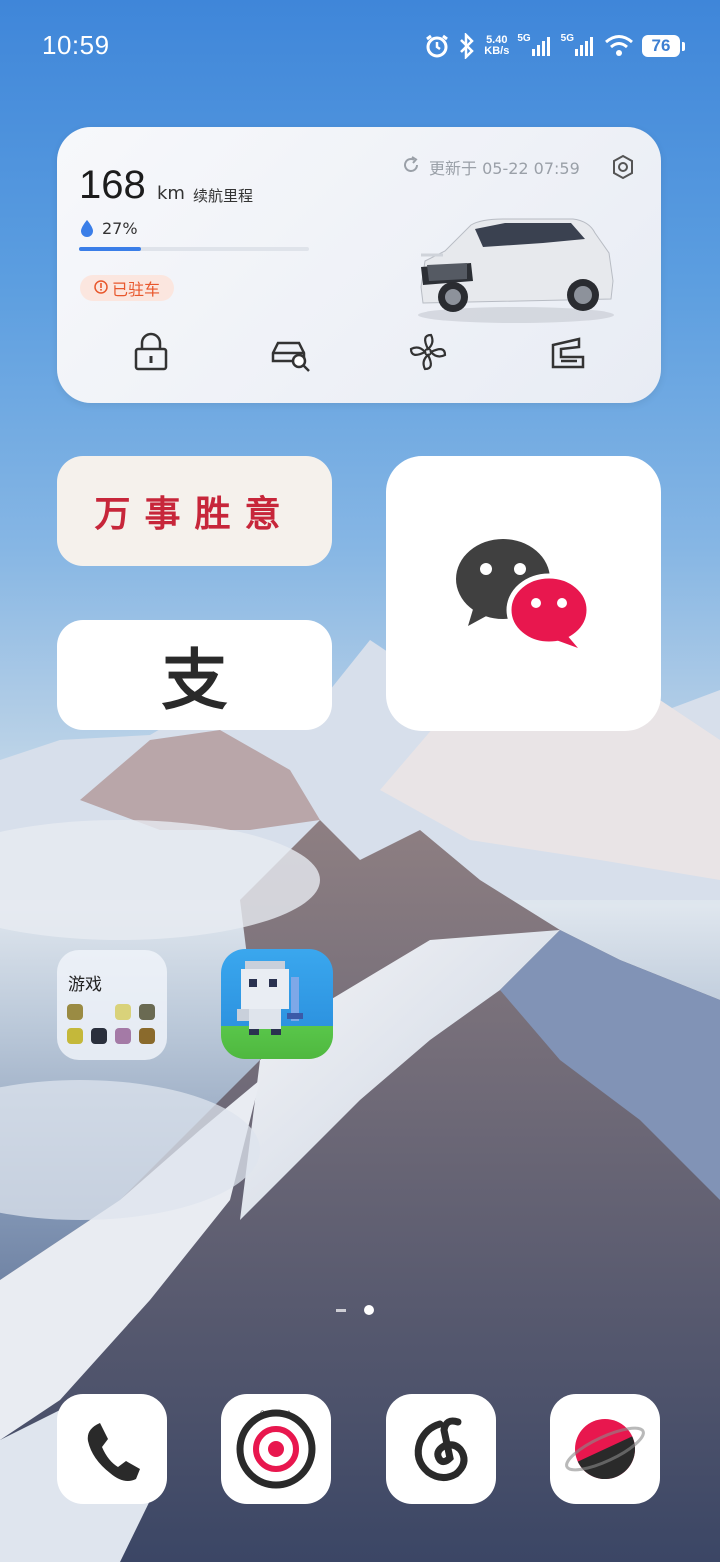 This screenshot has width=720, height=1562. Describe the element at coordinates (411, 167) in the screenshot. I see `refresh-icon` at that location.